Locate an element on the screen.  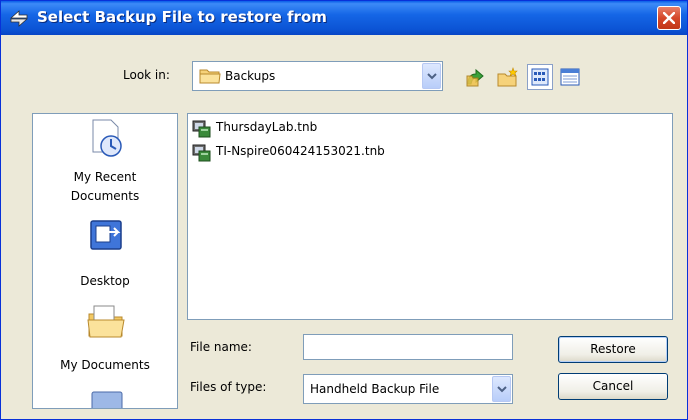
my-computer-icon is located at coordinates (107, 399).